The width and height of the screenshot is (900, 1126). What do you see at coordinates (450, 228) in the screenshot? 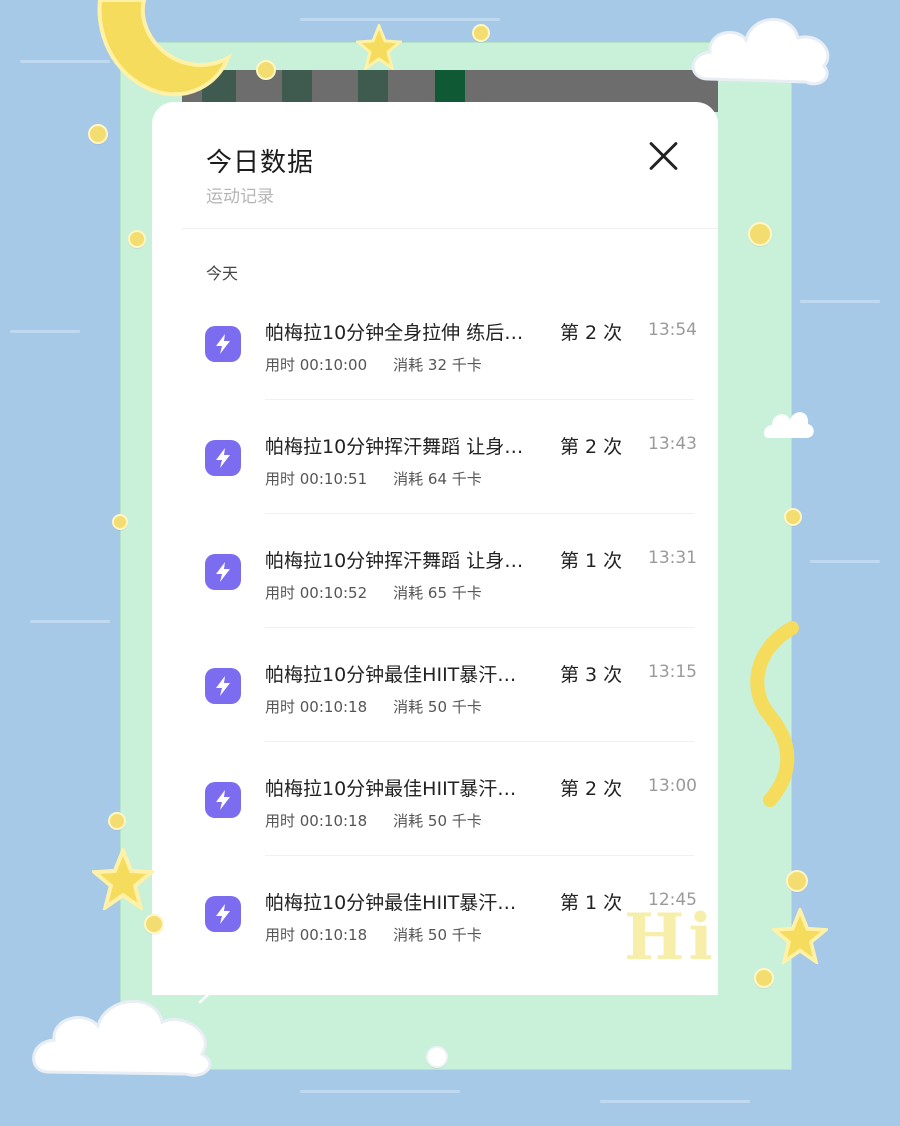
I see `header-divider` at bounding box center [450, 228].